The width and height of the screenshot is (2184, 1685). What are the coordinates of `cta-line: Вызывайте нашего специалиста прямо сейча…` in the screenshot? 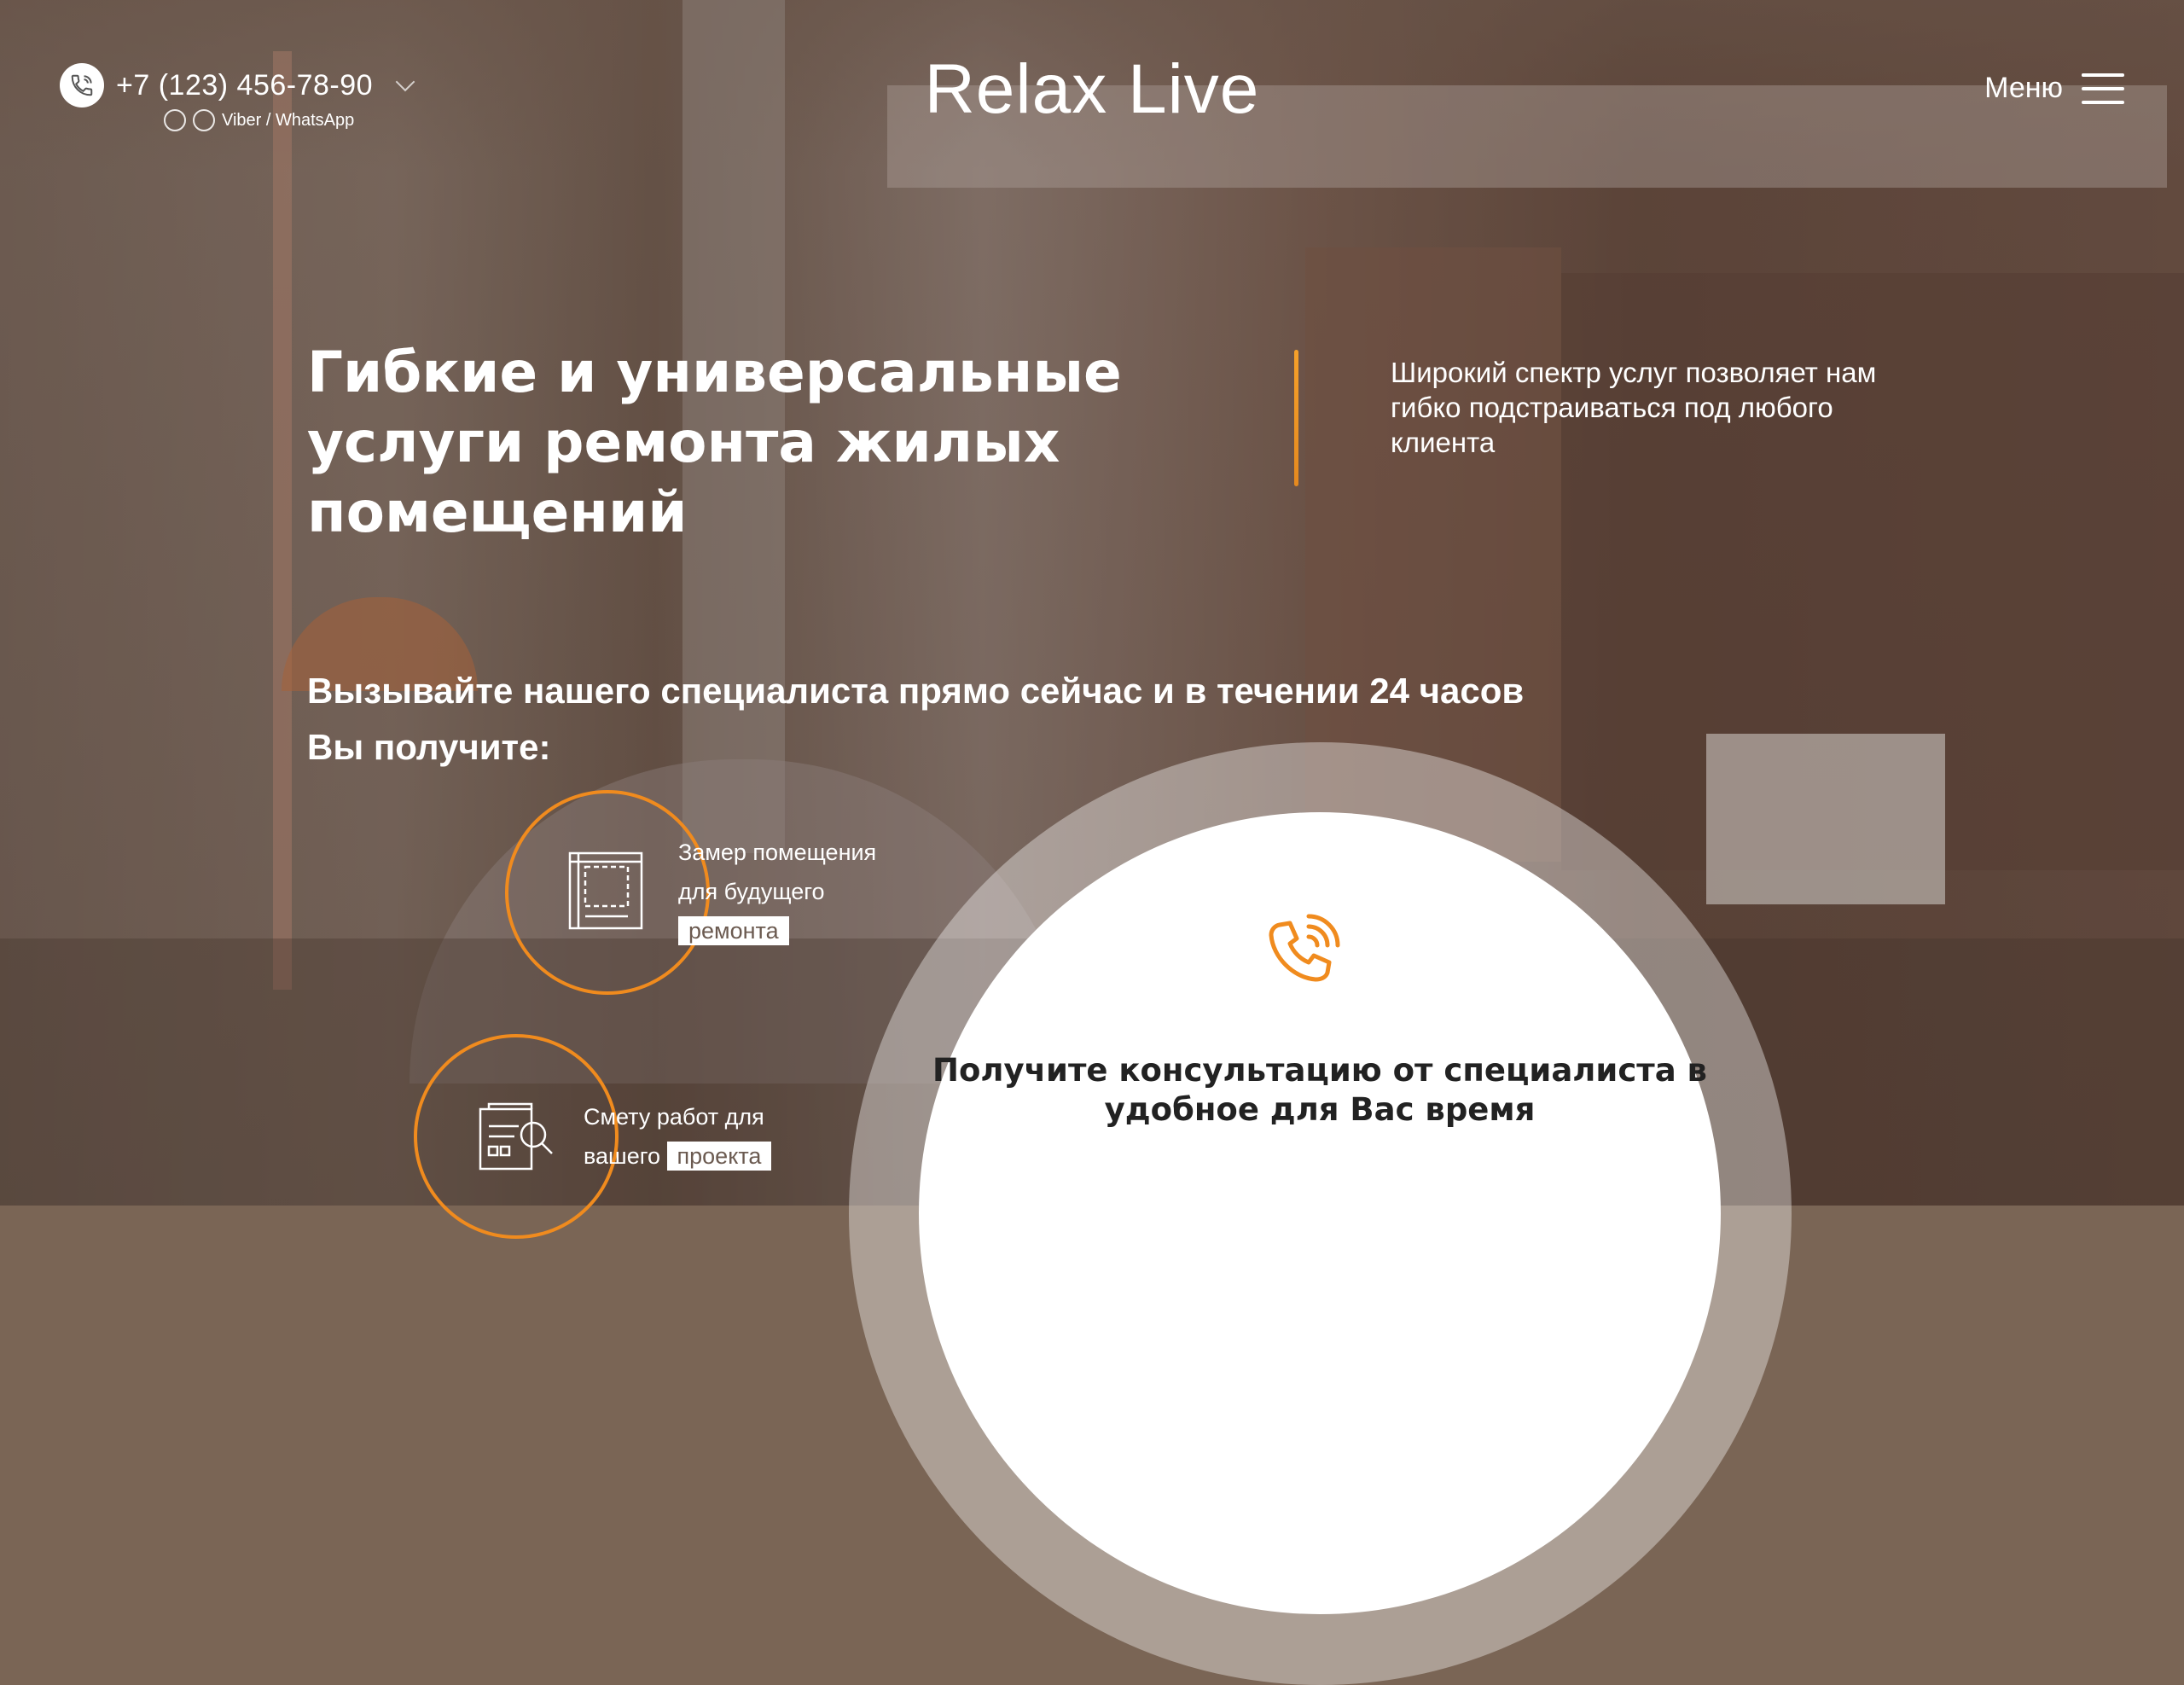 It's located at (916, 691).